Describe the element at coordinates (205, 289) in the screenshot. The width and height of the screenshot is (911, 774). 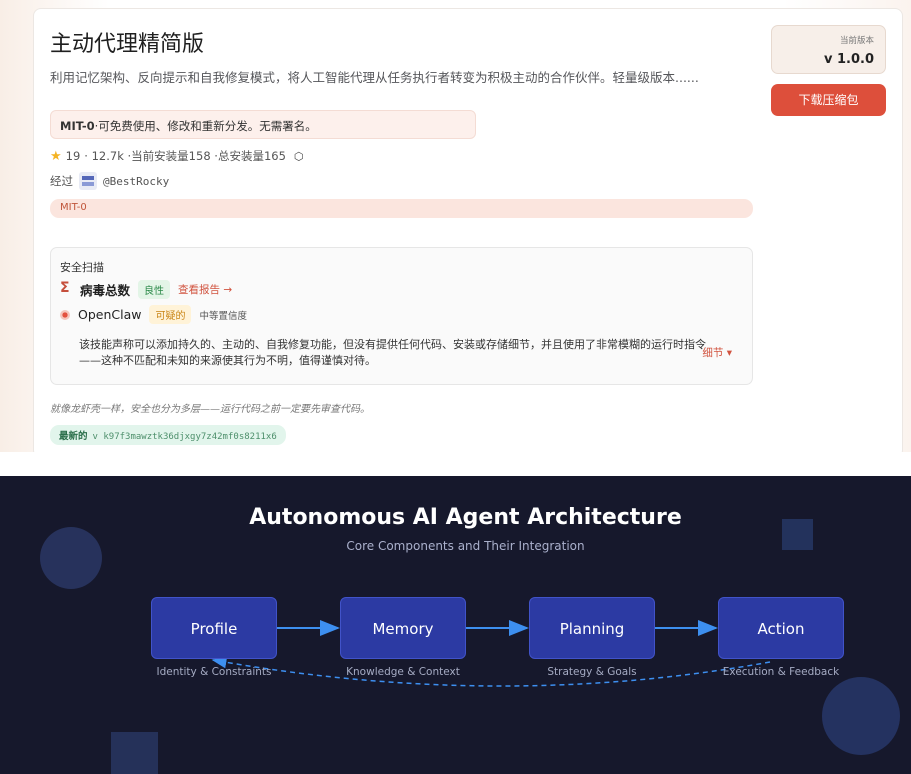
I see `view-report-link: 查看报告 →` at that location.